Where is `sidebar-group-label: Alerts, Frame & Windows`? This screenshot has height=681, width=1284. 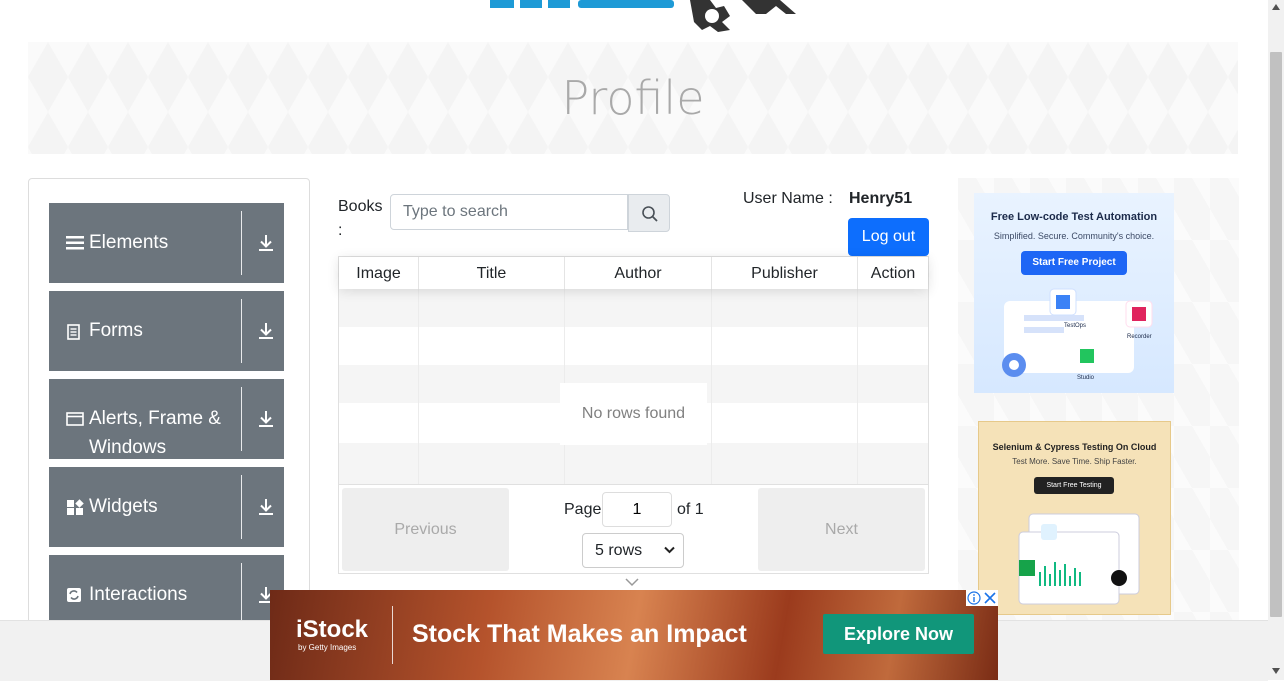 sidebar-group-label: Alerts, Frame & Windows is located at coordinates (155, 433).